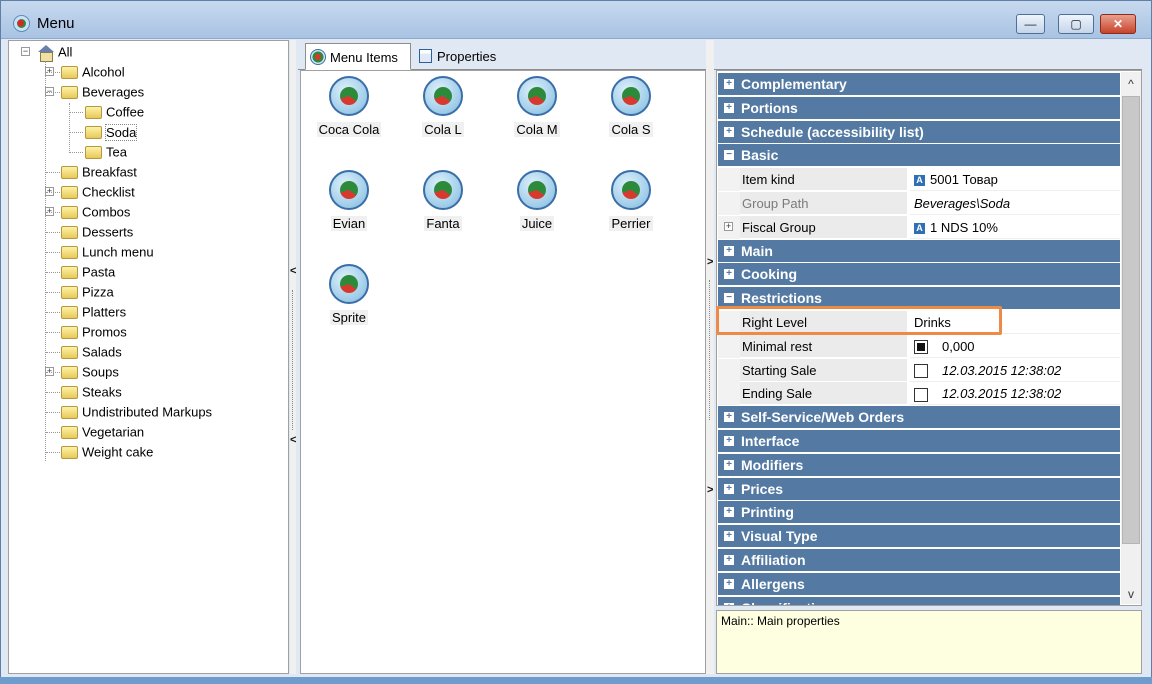 The width and height of the screenshot is (1152, 684). I want to click on tree-item-combos: + Combos, so click(87, 212).